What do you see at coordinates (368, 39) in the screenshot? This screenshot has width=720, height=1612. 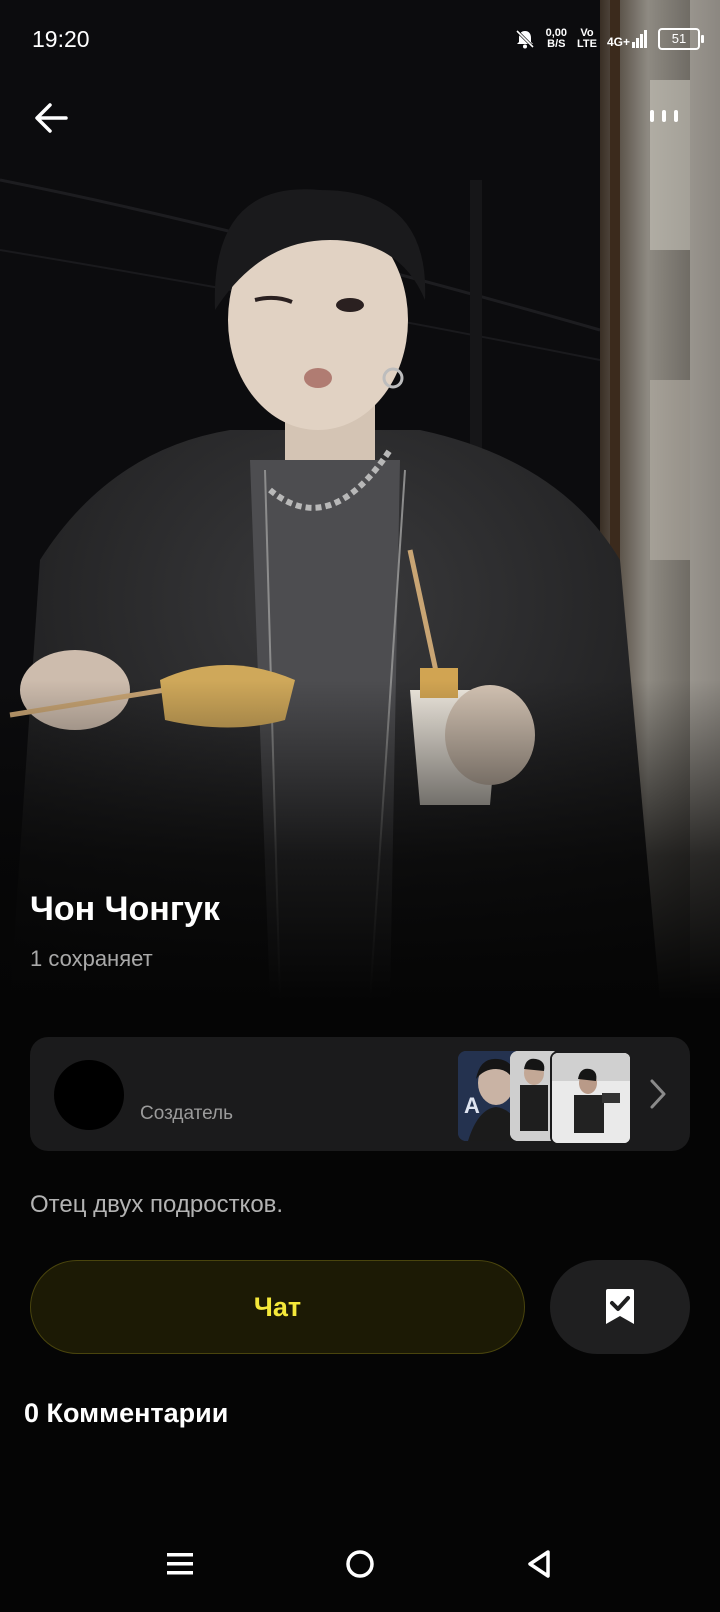 I see `status-bar: 19:20 0,00 B/S Vo LTE 4G+ 51` at bounding box center [368, 39].